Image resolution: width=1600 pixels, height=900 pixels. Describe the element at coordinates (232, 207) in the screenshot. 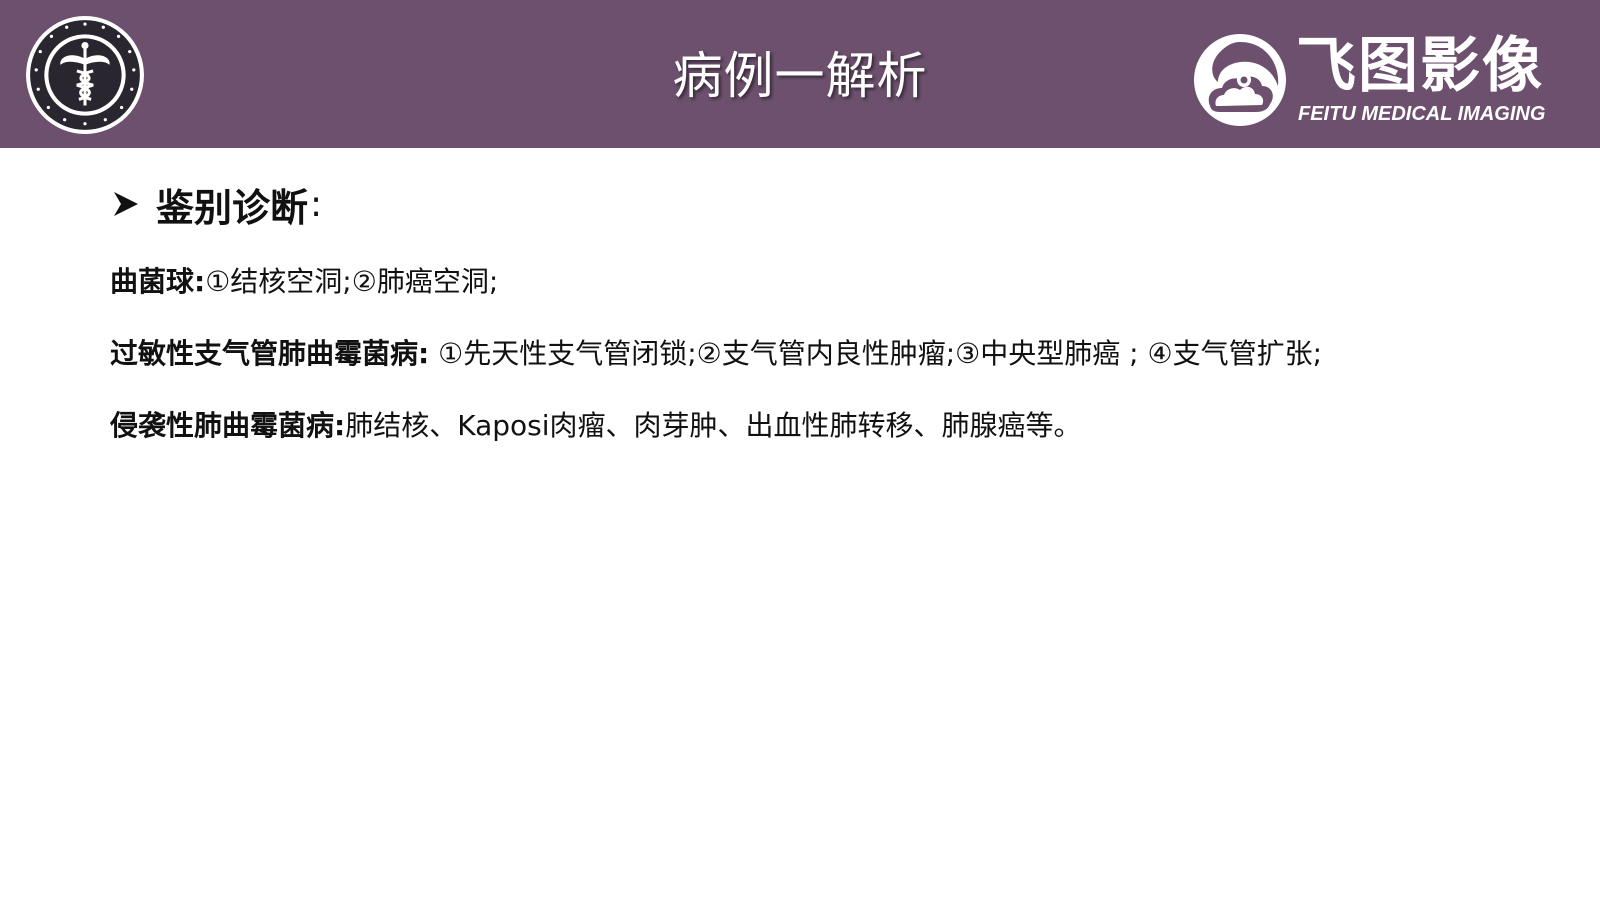

I see `heading-text: 鉴别诊断` at that location.